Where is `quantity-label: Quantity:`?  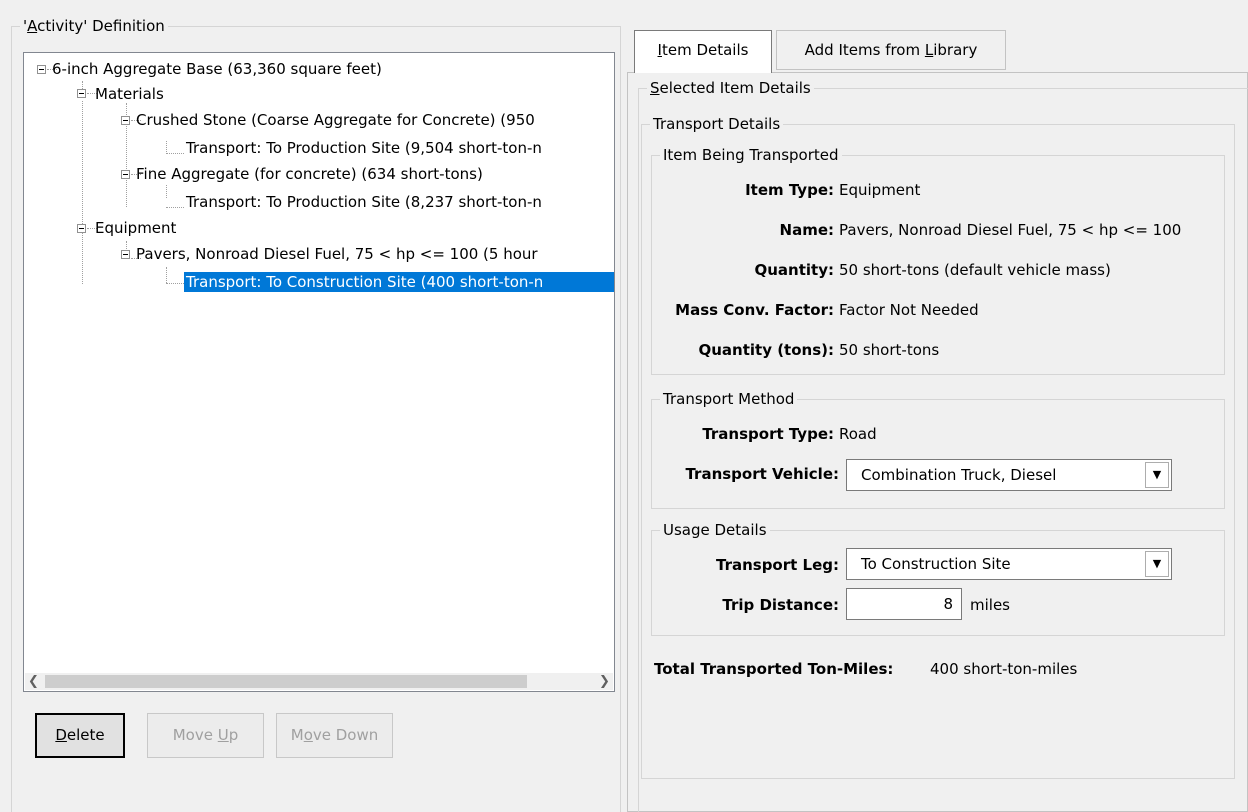
quantity-label: Quantity: is located at coordinates (794, 270).